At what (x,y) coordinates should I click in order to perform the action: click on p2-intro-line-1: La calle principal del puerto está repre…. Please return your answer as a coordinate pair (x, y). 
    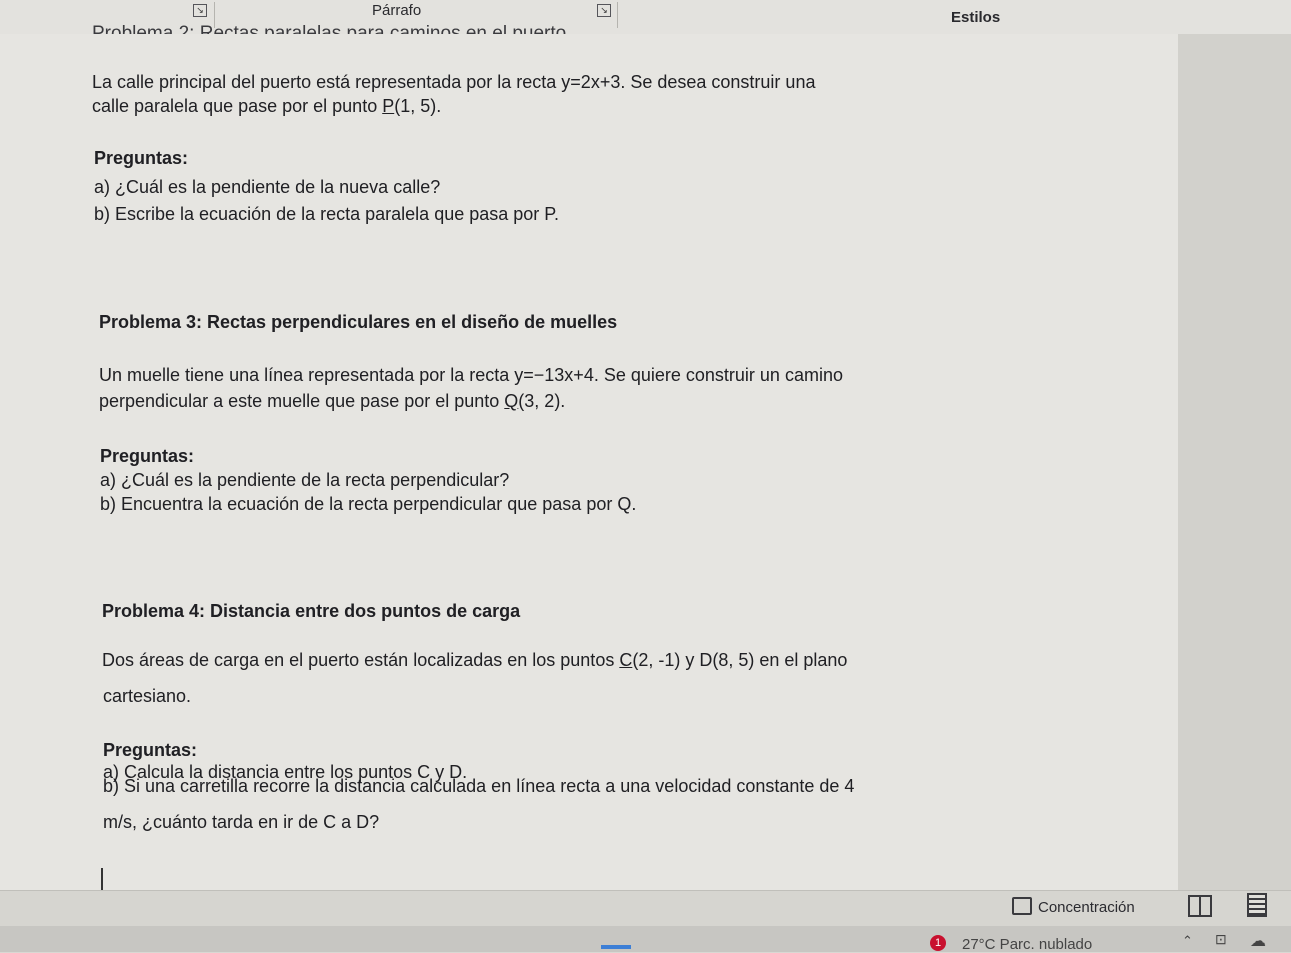
    Looking at the image, I should click on (453, 82).